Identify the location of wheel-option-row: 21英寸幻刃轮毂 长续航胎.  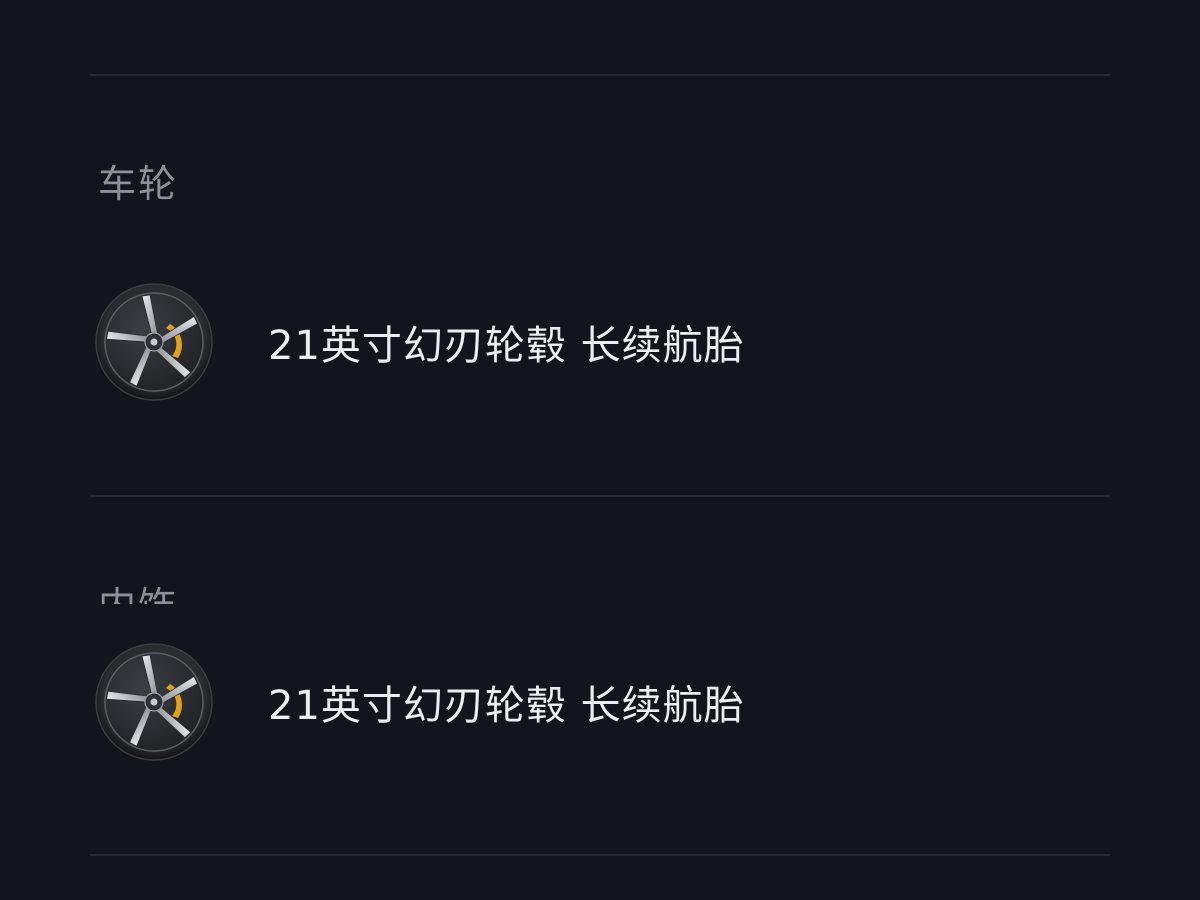
(601, 342).